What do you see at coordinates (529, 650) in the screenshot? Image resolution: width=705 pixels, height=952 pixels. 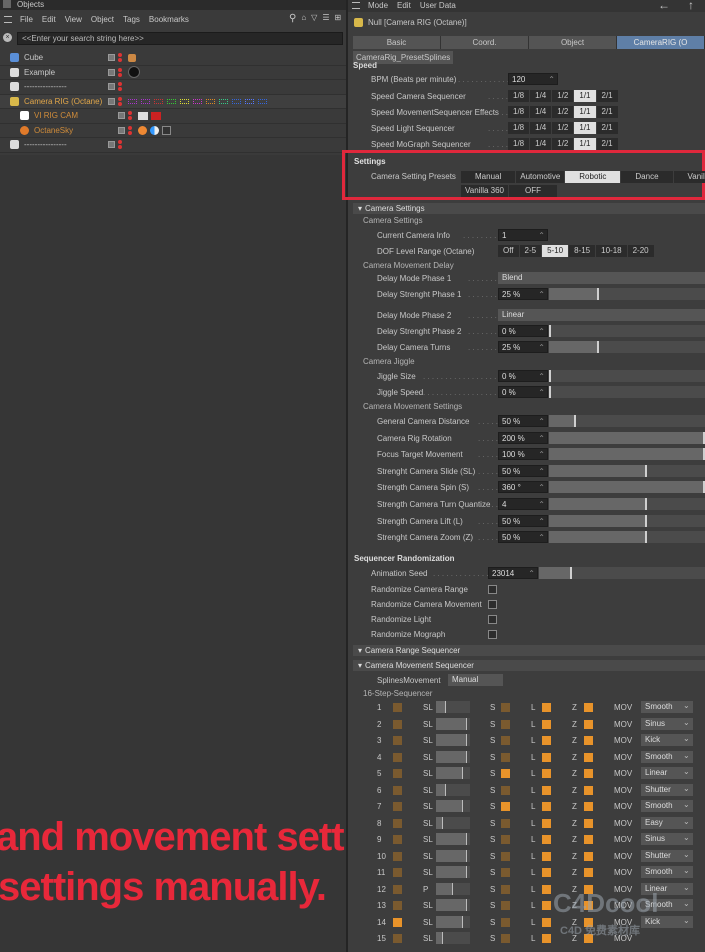 I see `range-sequencer-section: ▾ Camera Range Sequencer` at bounding box center [529, 650].